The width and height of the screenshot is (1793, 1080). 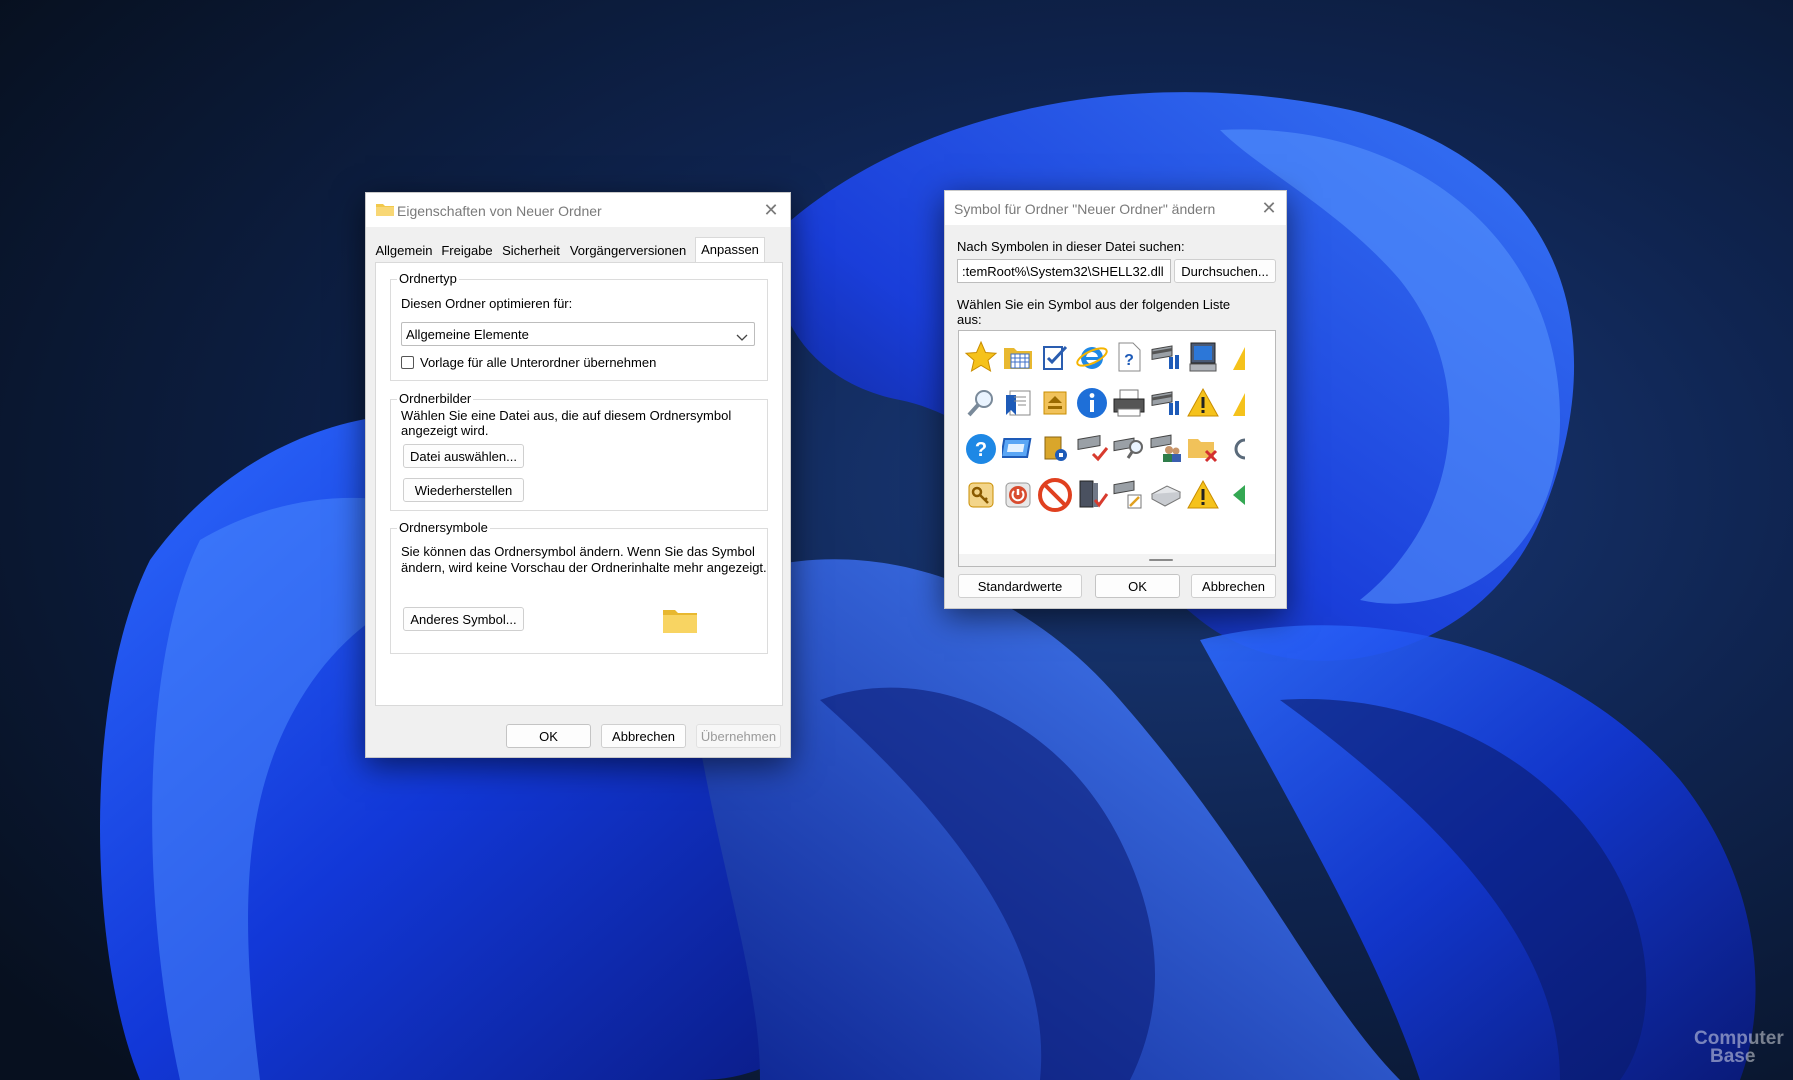 What do you see at coordinates (628, 251) in the screenshot?
I see `tab-vorgaengerversionen: Vorgängerversionen` at bounding box center [628, 251].